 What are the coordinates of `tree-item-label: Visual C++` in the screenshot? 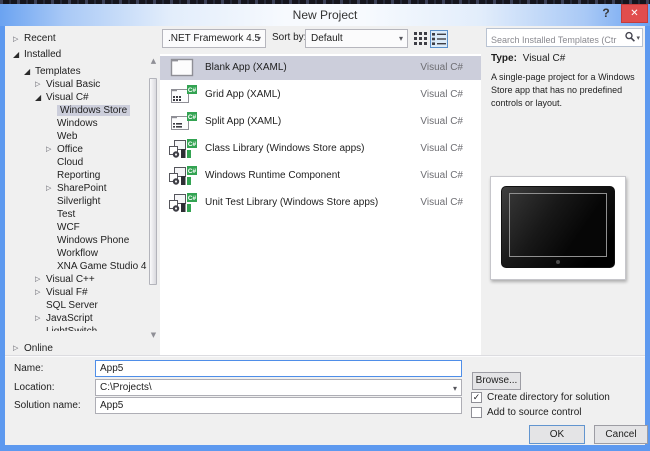 It's located at (70, 279).